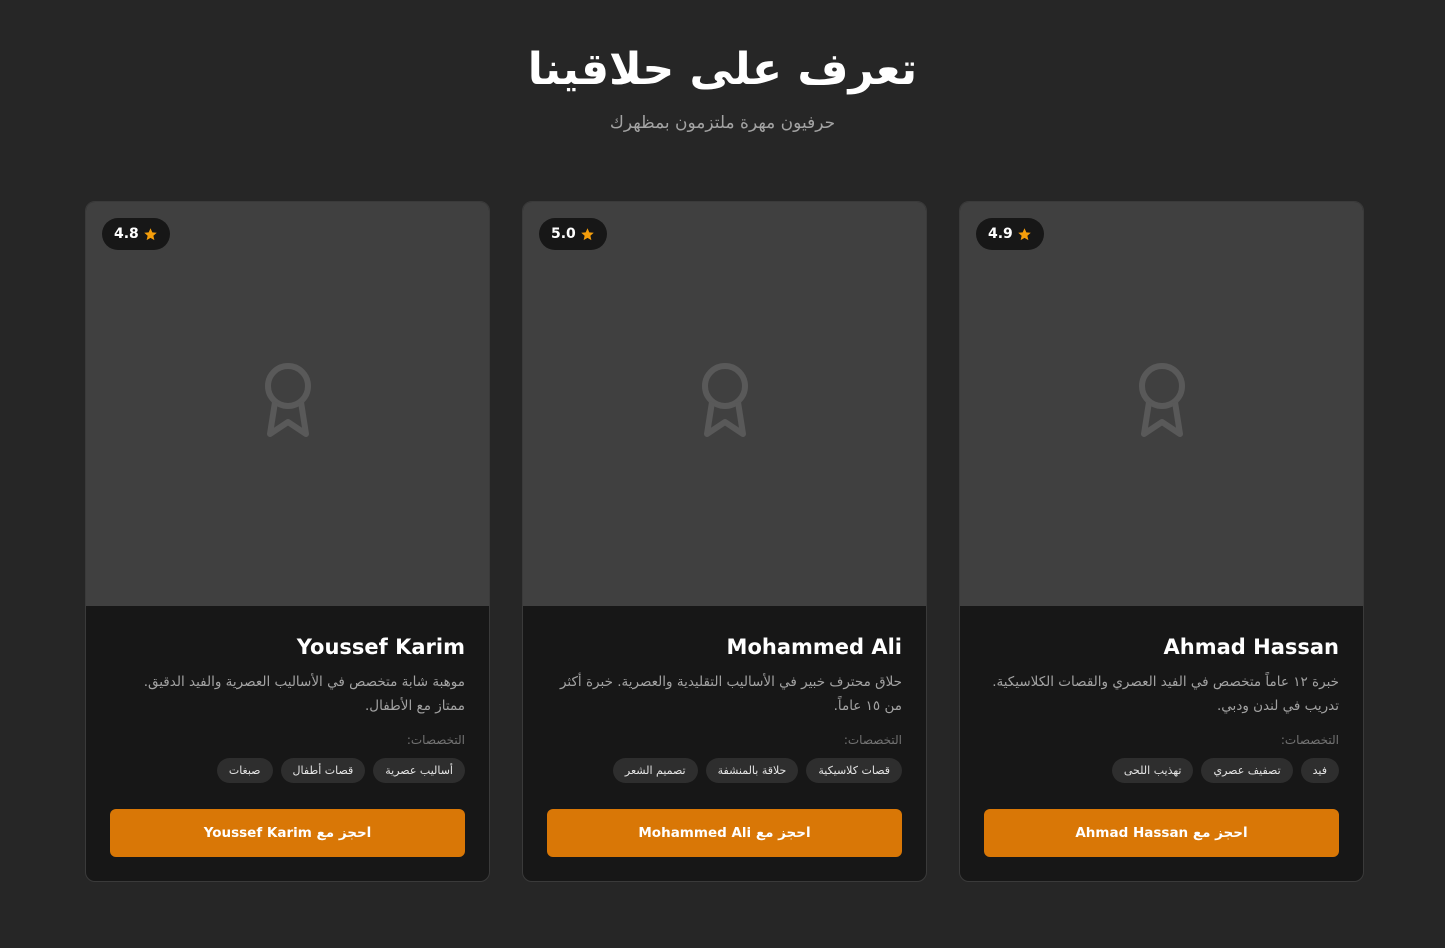 This screenshot has width=1445, height=948. What do you see at coordinates (563, 234) in the screenshot?
I see `rating-value: 5.0` at bounding box center [563, 234].